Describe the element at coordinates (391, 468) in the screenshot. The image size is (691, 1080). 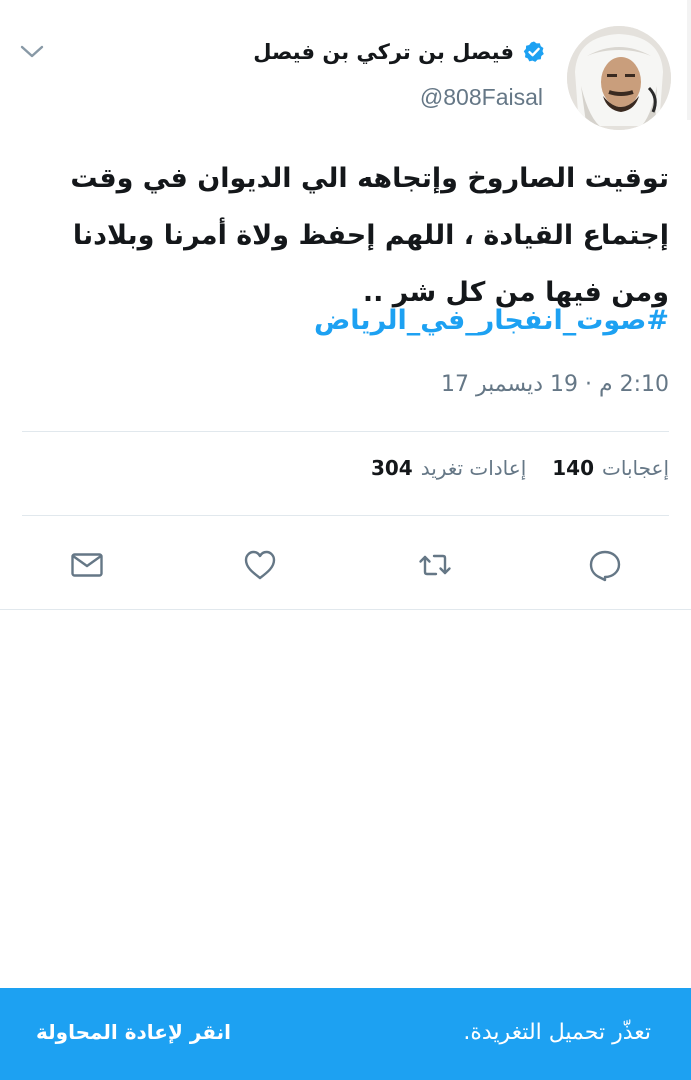
I see `retweets-count: 304` at that location.